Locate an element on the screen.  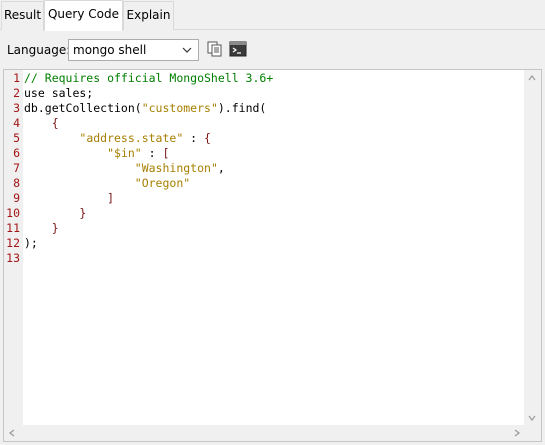
code-token: "Washington" is located at coordinates (176, 168).